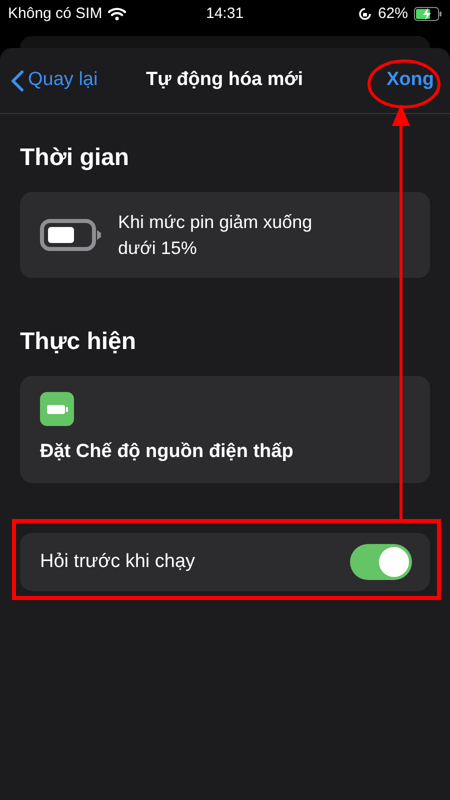 The height and width of the screenshot is (800, 450). Describe the element at coordinates (225, 14) in the screenshot. I see `clock-time: 14:31` at that location.